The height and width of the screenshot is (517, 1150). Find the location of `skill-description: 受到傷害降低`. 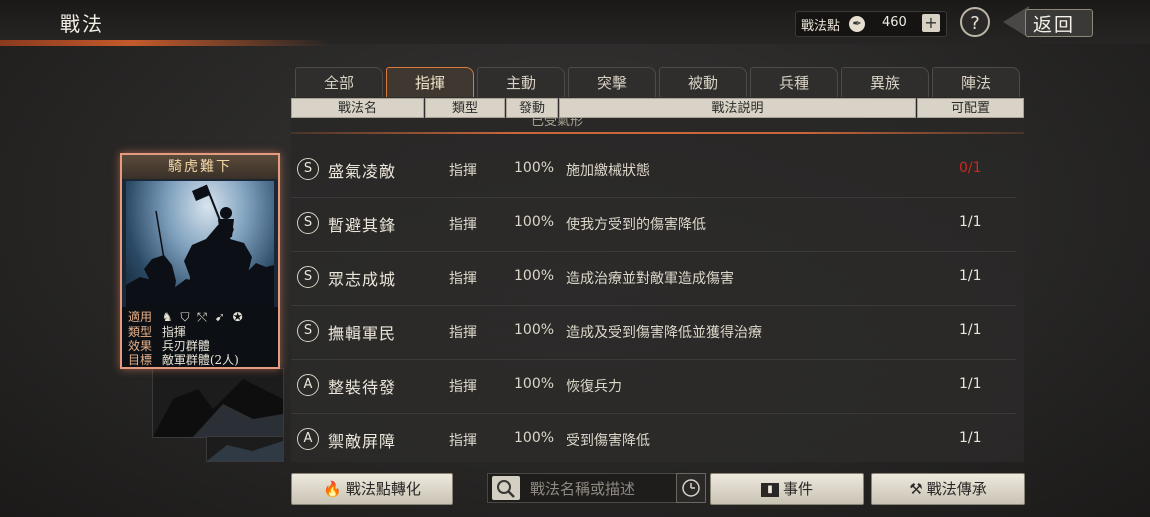

skill-description: 受到傷害降低 is located at coordinates (608, 441).